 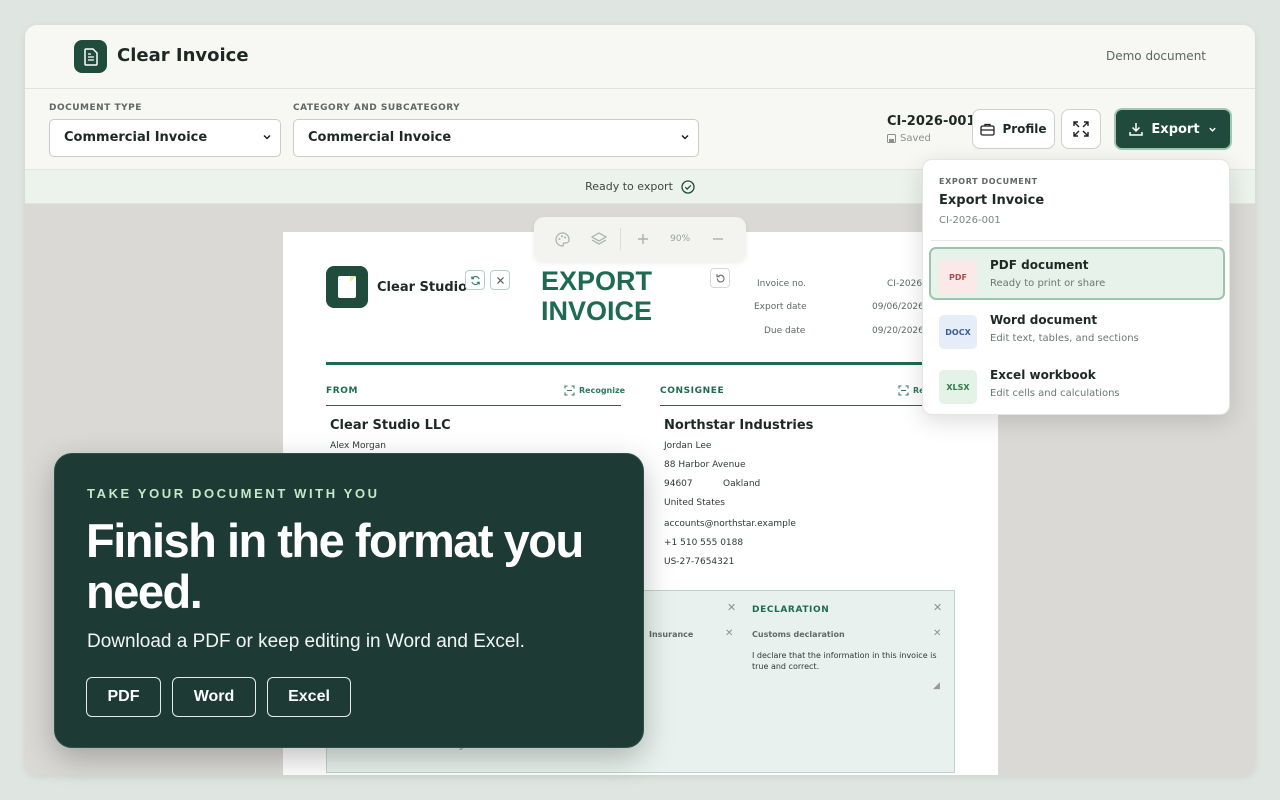 I want to click on company-logo, so click(x=347, y=287).